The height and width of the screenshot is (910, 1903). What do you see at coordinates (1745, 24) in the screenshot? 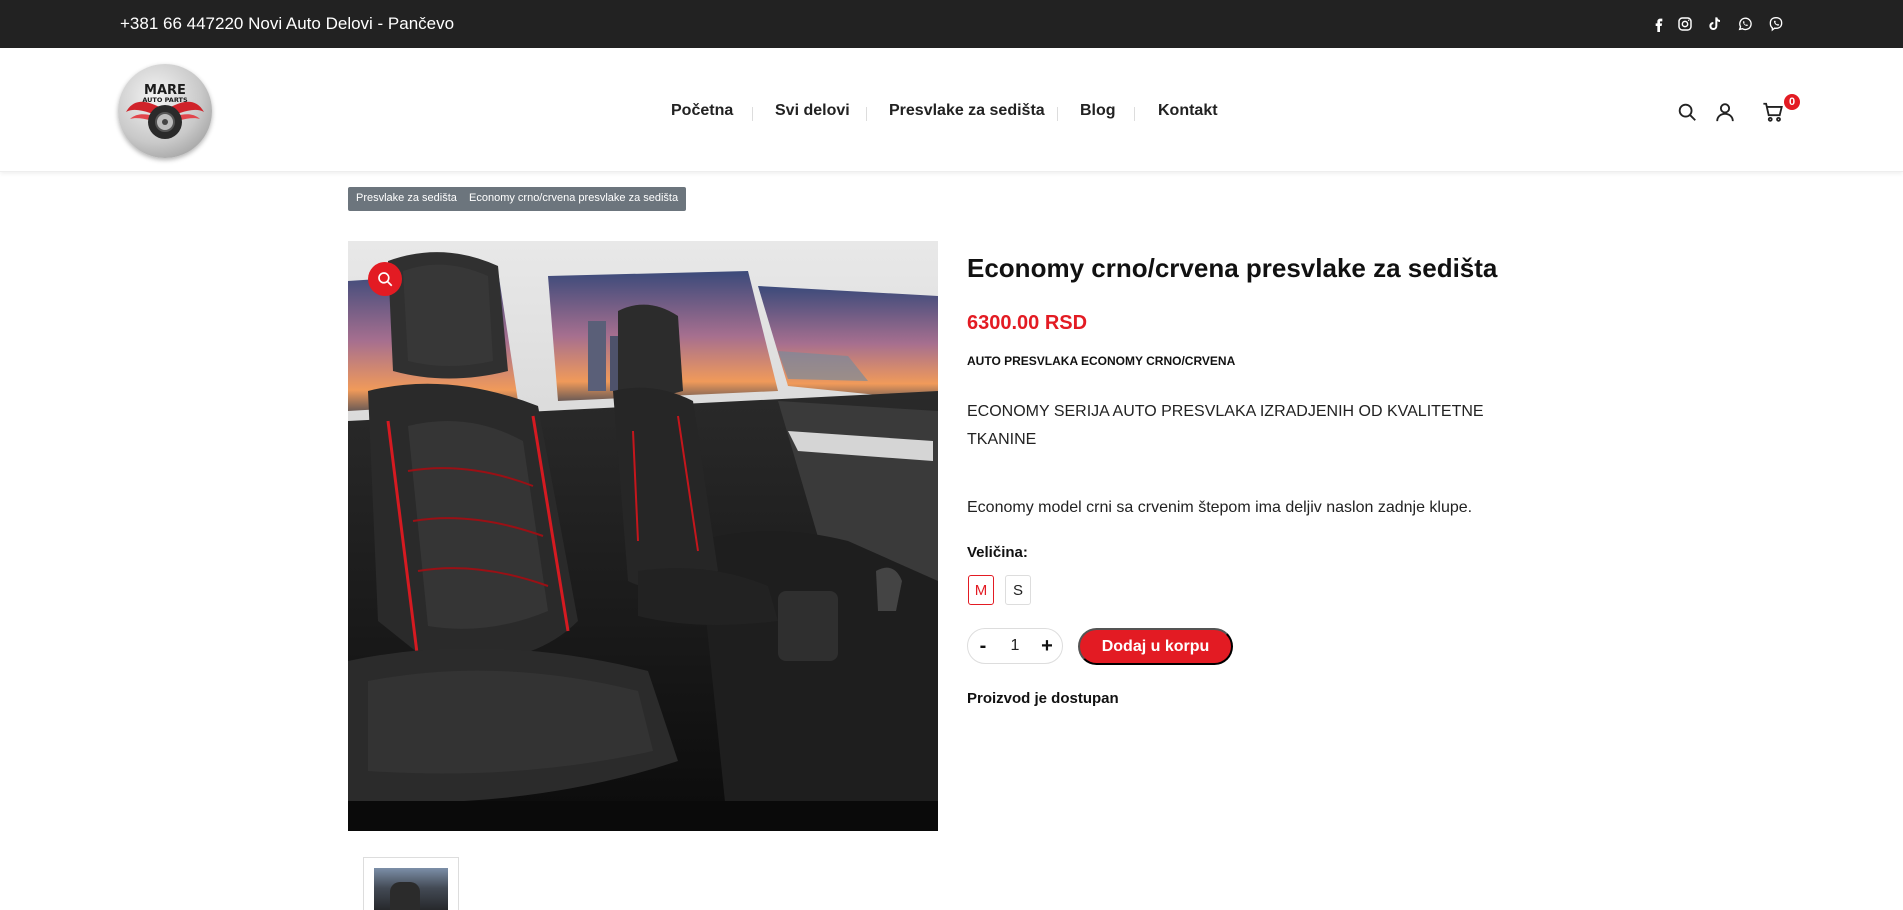
I see `whatsapp-icon` at bounding box center [1745, 24].